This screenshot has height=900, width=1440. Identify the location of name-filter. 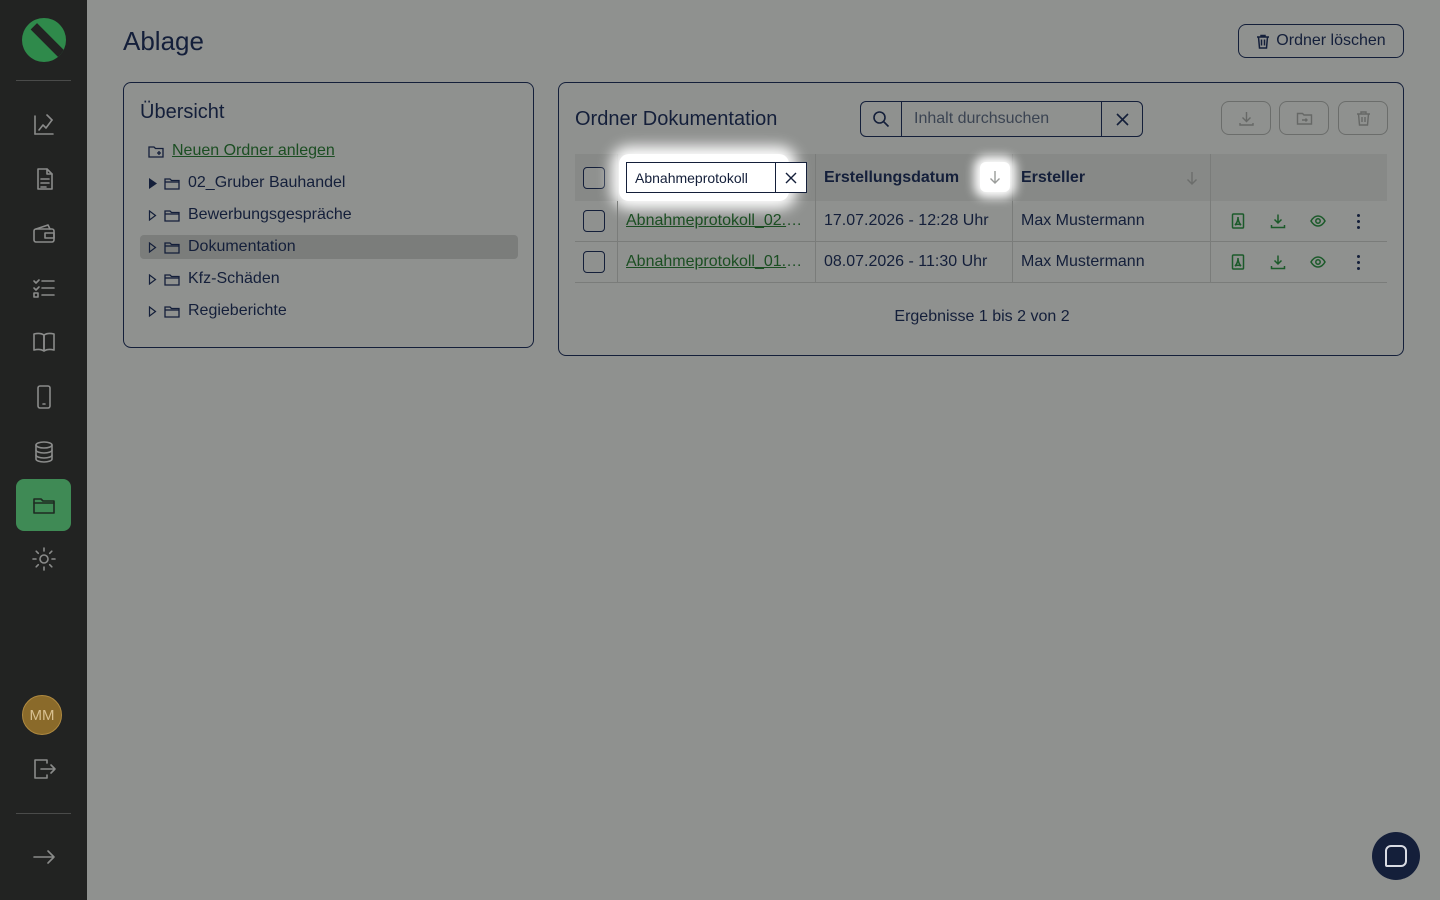
(716, 177).